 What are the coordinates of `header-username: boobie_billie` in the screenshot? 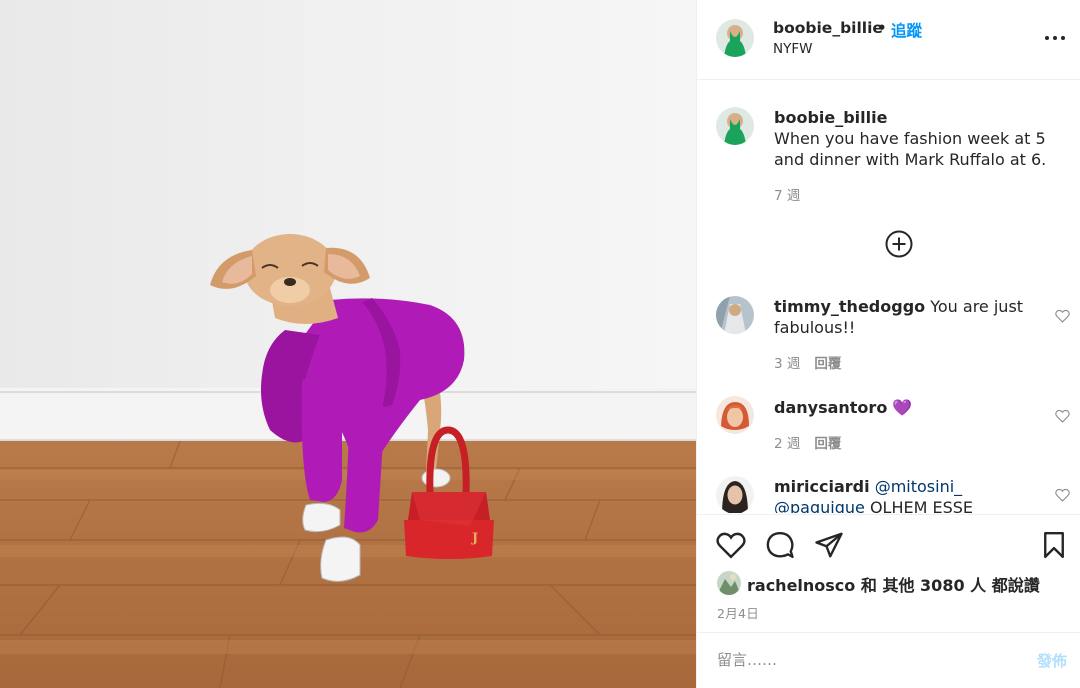 It's located at (828, 28).